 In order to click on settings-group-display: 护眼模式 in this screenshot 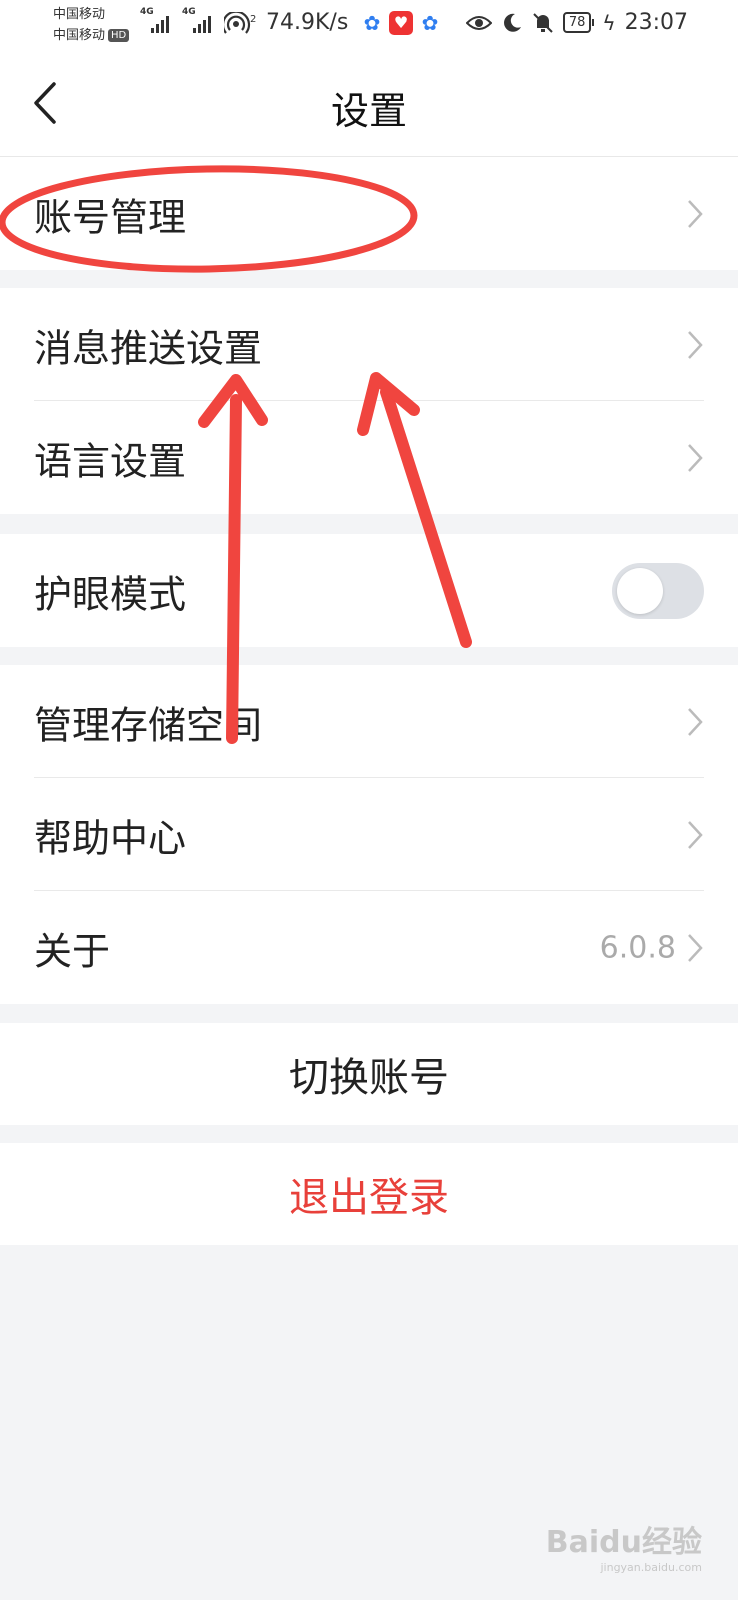, I will do `click(369, 590)`.